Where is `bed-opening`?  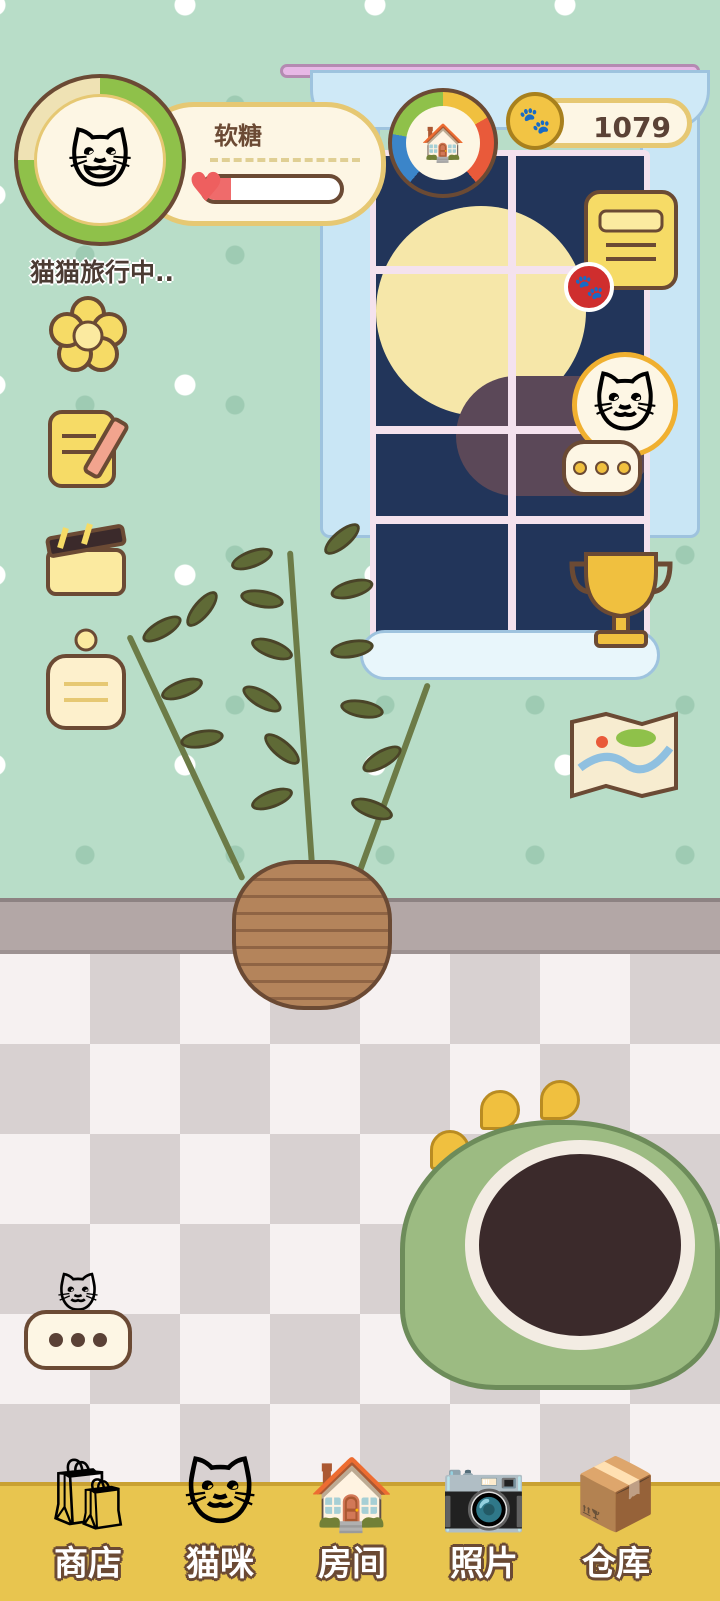 bed-opening is located at coordinates (580, 1245).